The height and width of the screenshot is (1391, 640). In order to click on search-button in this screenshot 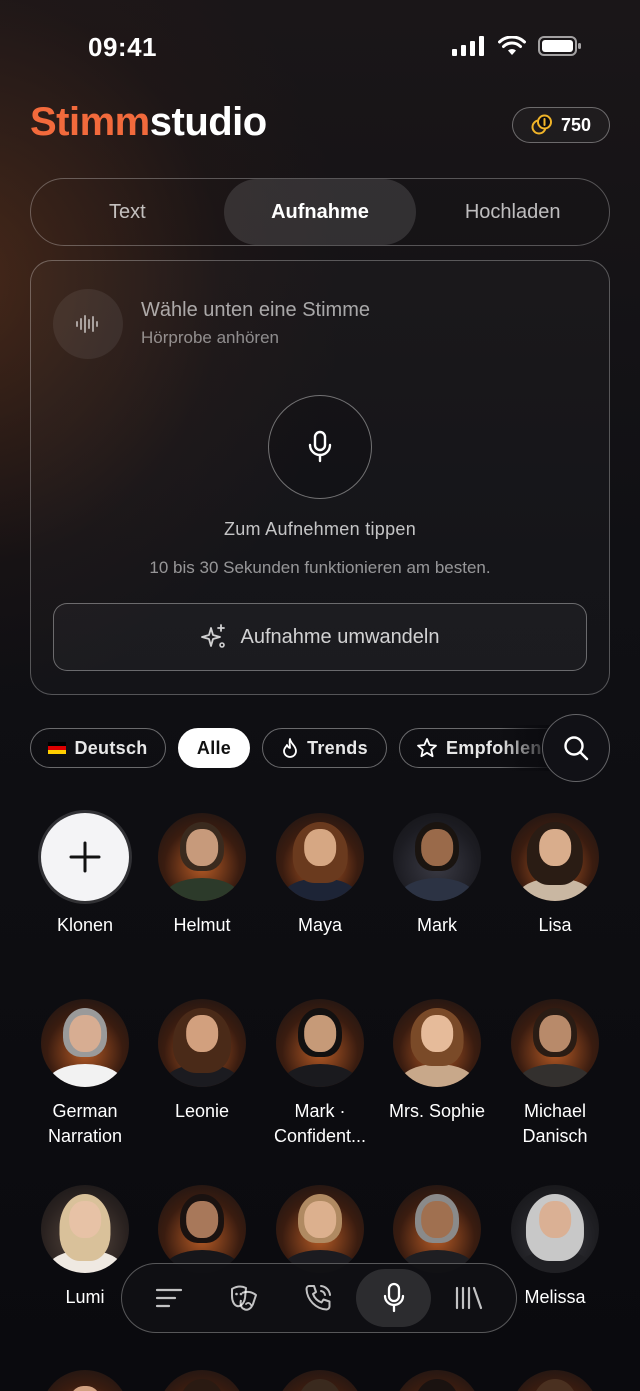, I will do `click(576, 748)`.